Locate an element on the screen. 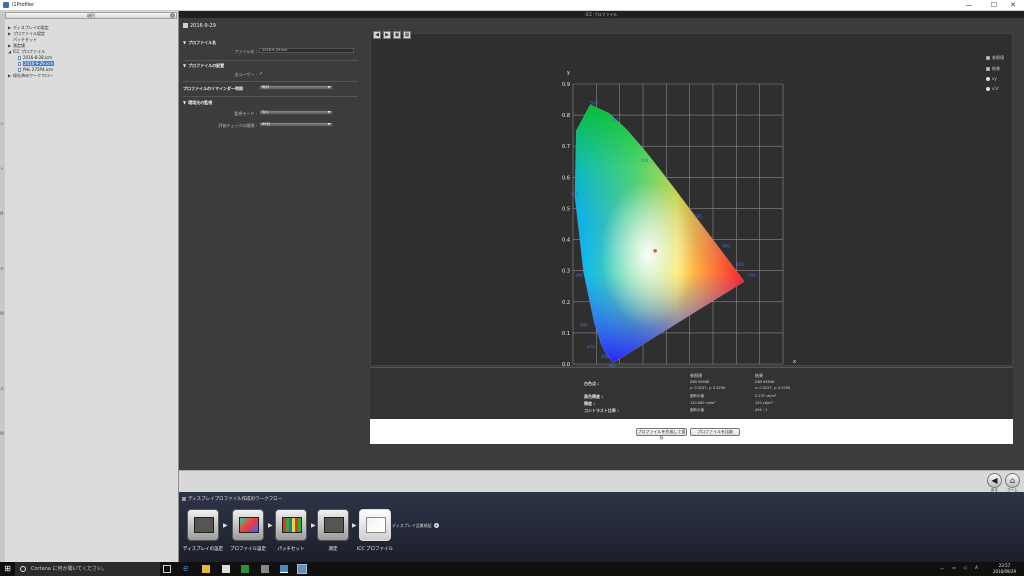  tree-item: PHL 272P4.icm is located at coordinates (35, 69).